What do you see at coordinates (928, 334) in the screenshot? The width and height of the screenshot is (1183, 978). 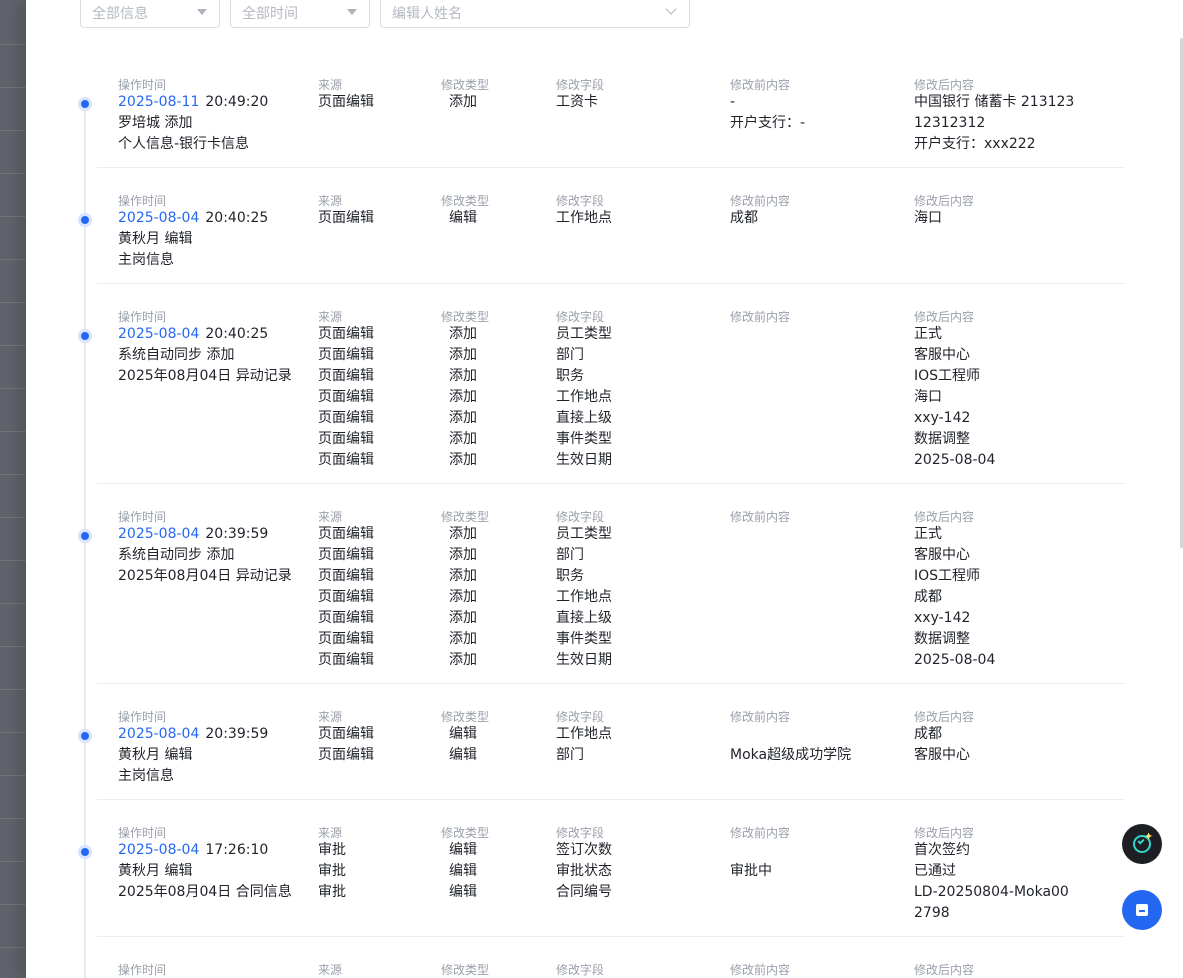 I see `after-value: 正式` at bounding box center [928, 334].